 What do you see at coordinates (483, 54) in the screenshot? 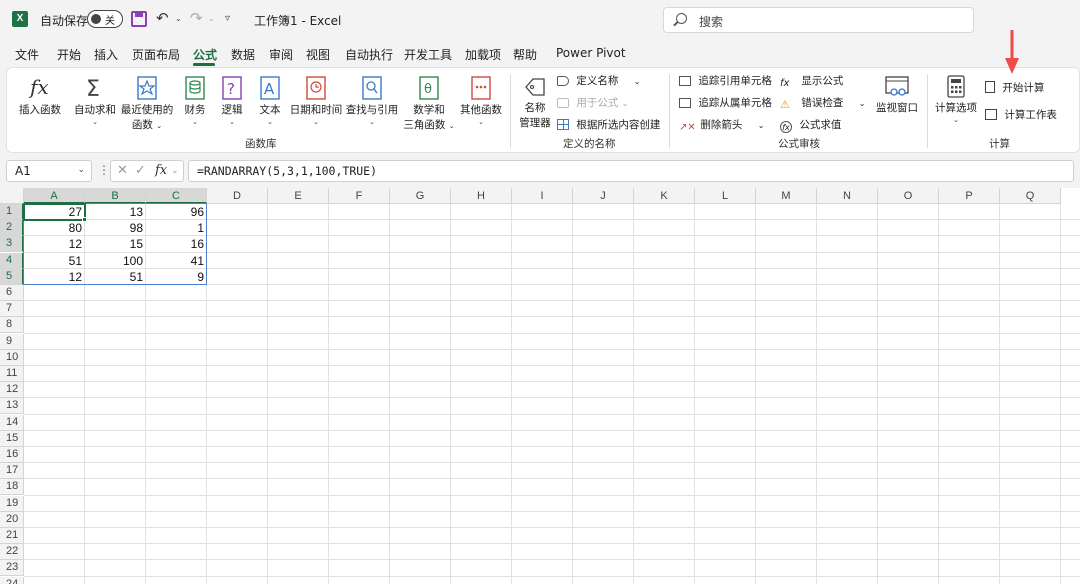
I see `tab-addins: 加载项` at bounding box center [483, 54].